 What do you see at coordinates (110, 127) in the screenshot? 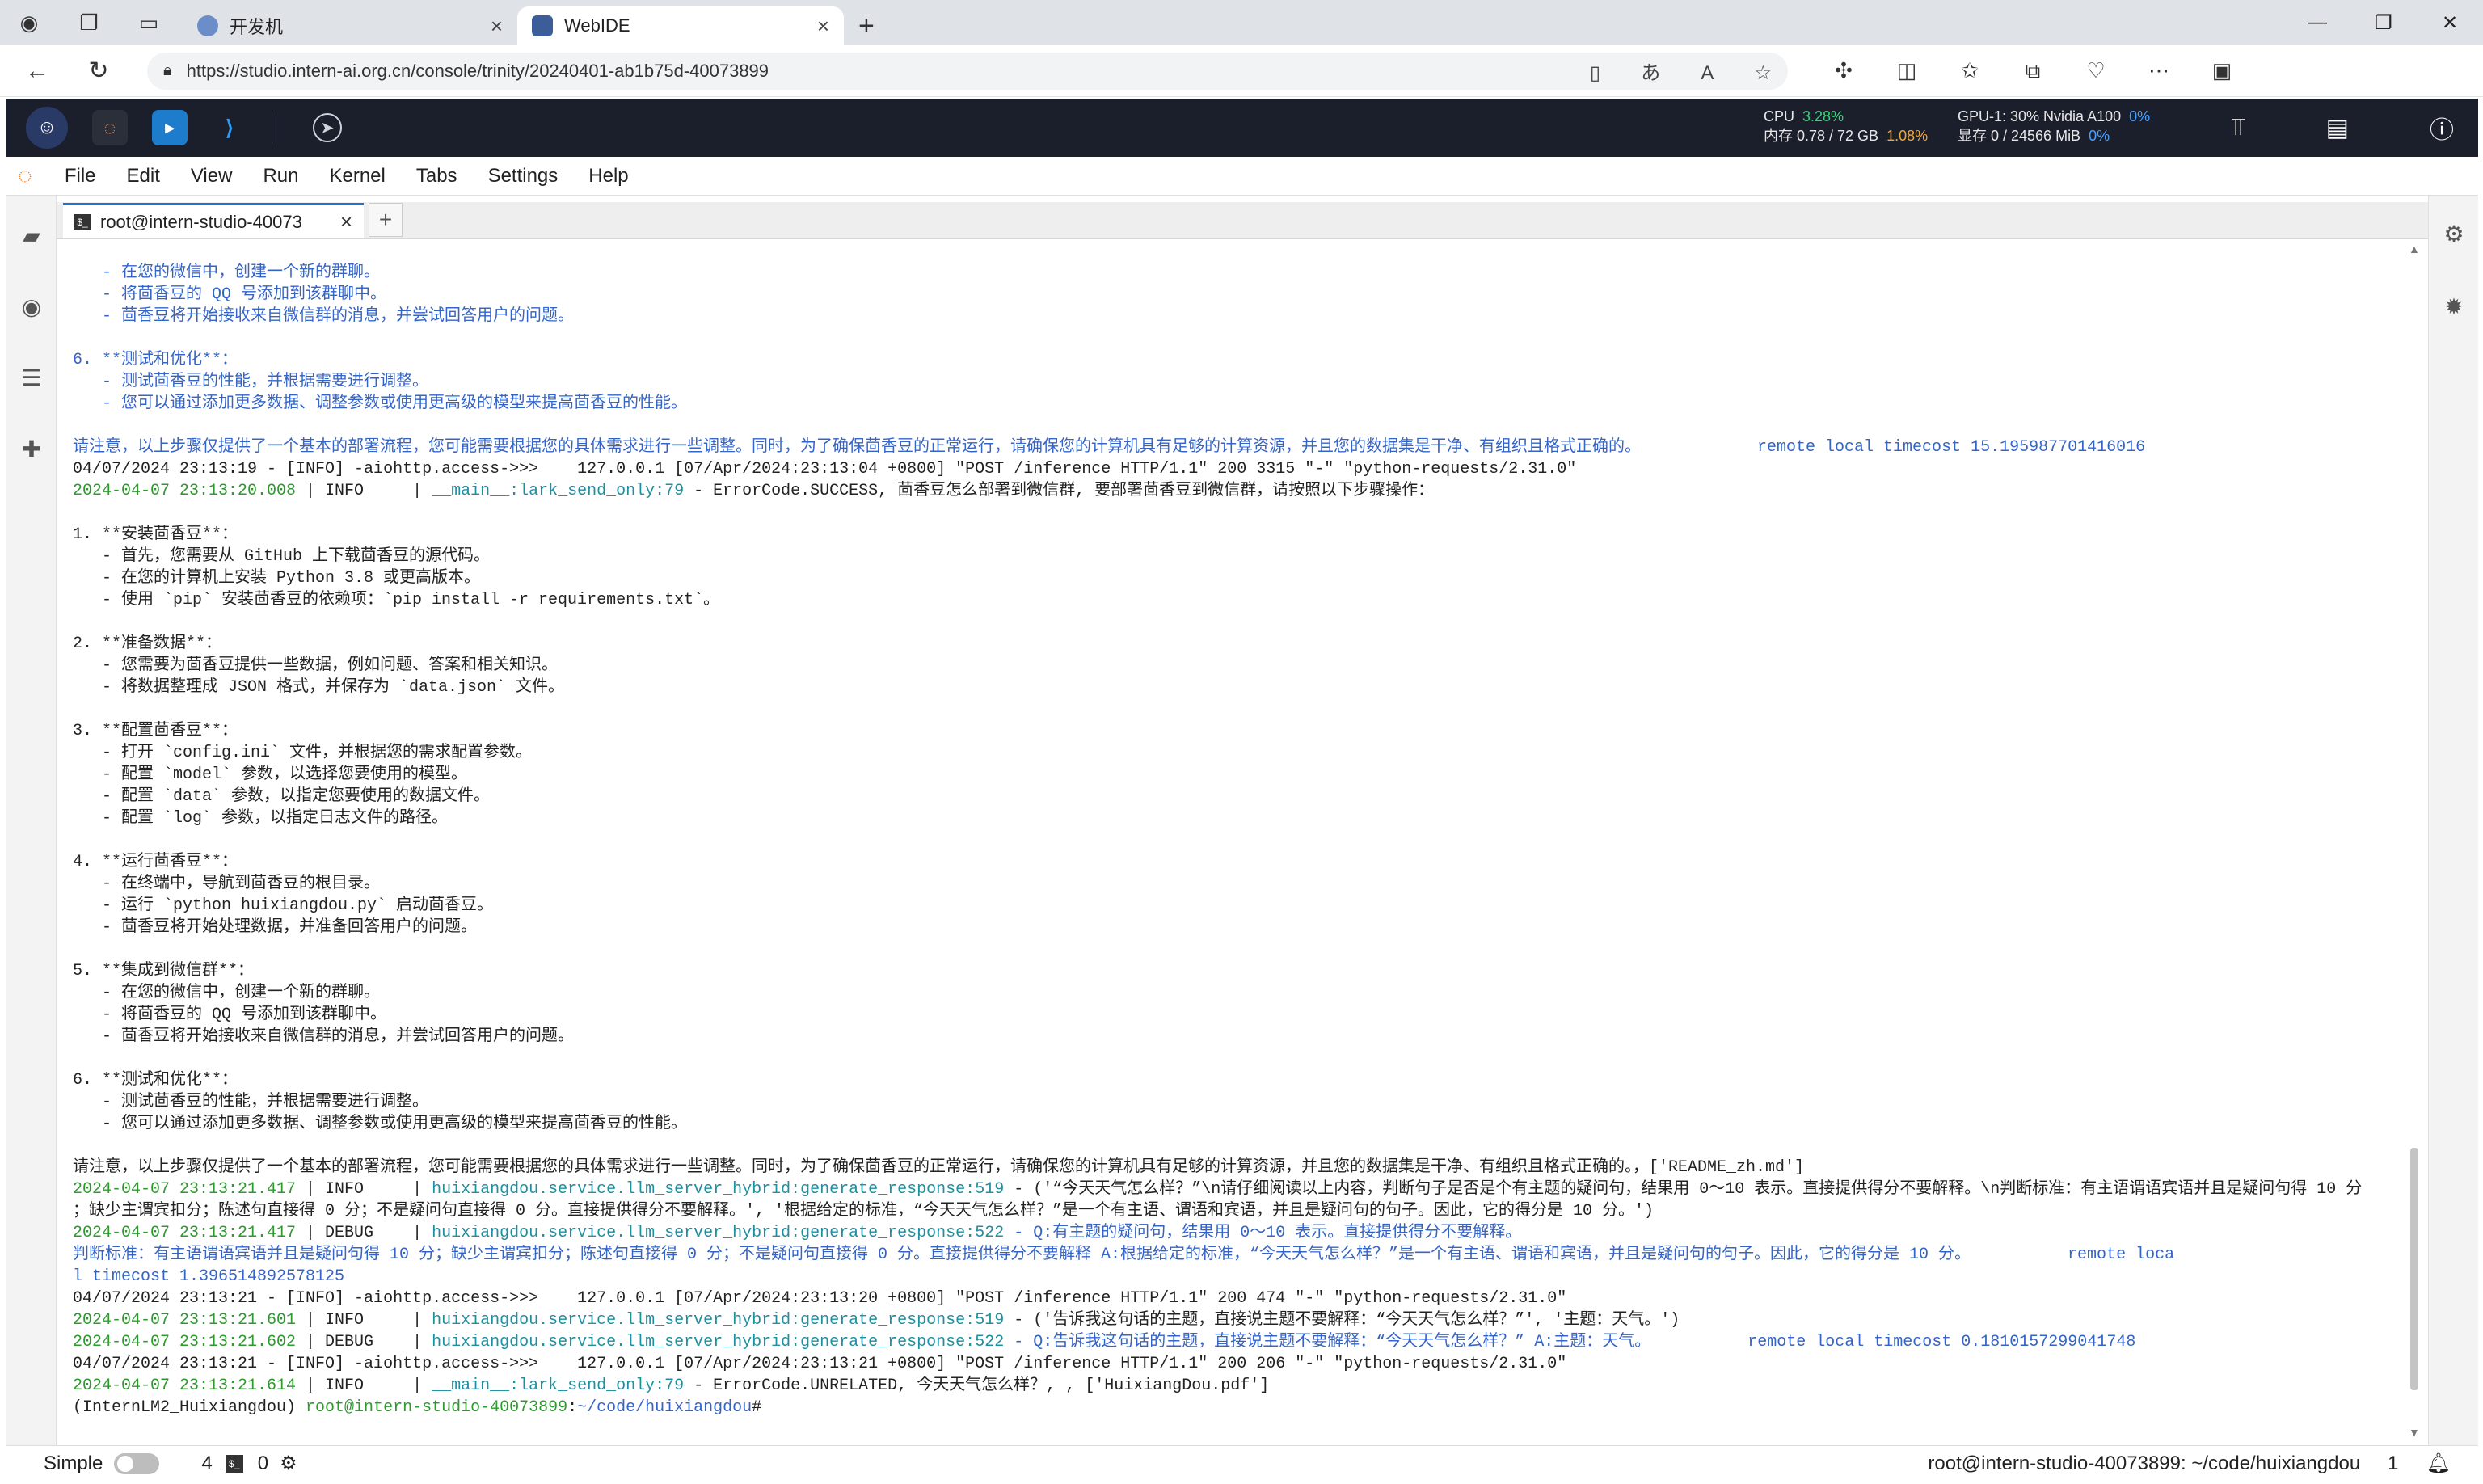
I see `jupyter-app-icon: ◌` at bounding box center [110, 127].